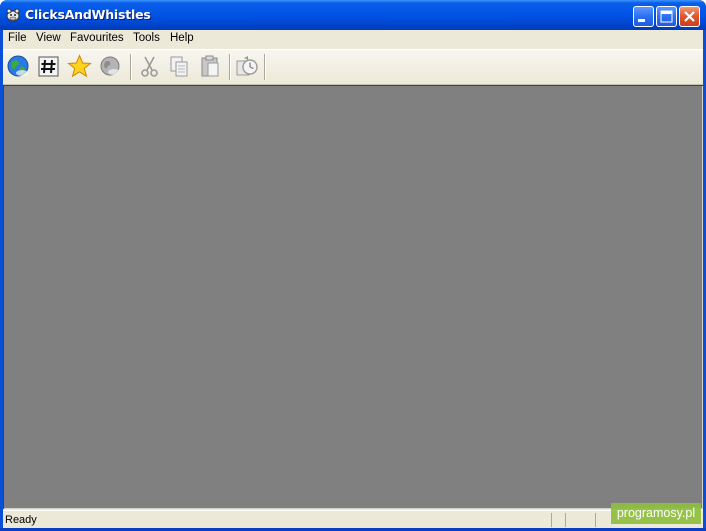 The width and height of the screenshot is (706, 531). Describe the element at coordinates (182, 38) in the screenshot. I see `menu-help: Help` at that location.